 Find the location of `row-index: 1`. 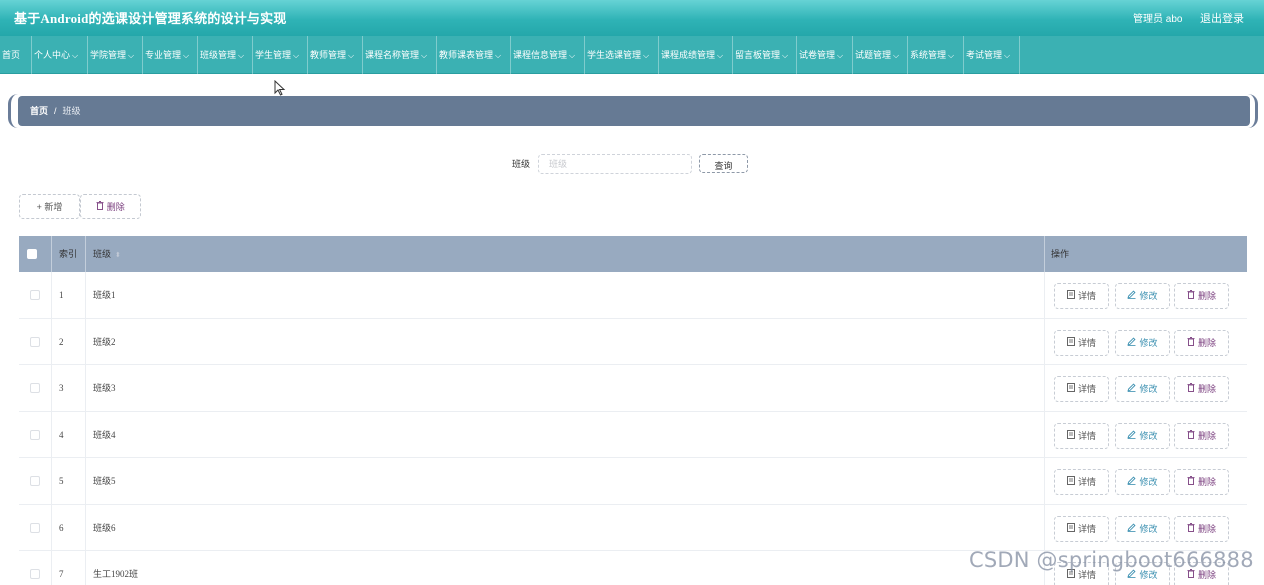

row-index: 1 is located at coordinates (69, 295).